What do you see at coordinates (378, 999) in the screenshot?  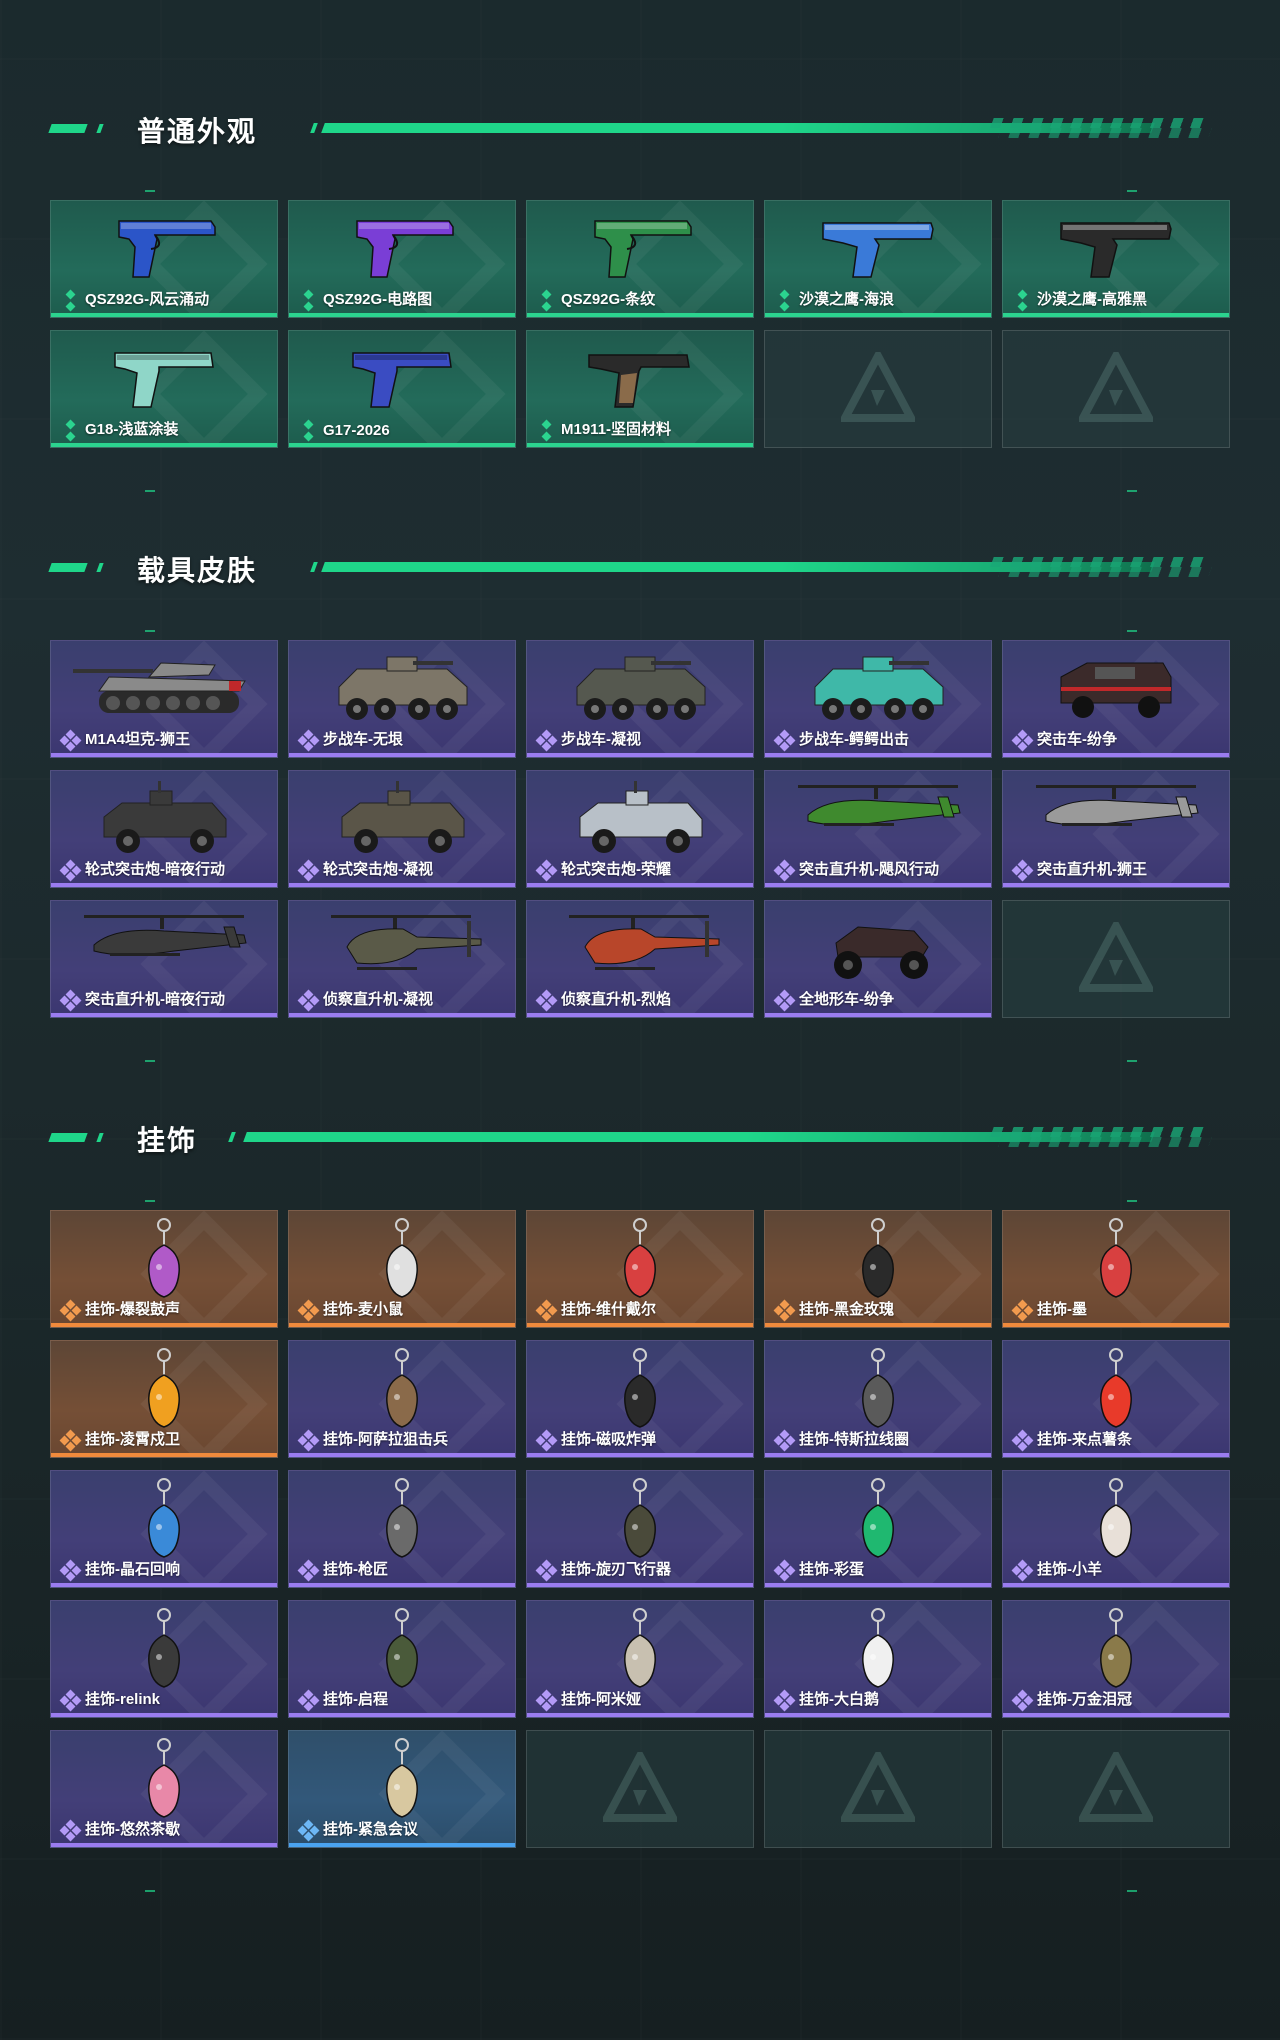 I see `item-name: 侦察直升机-凝视` at bounding box center [378, 999].